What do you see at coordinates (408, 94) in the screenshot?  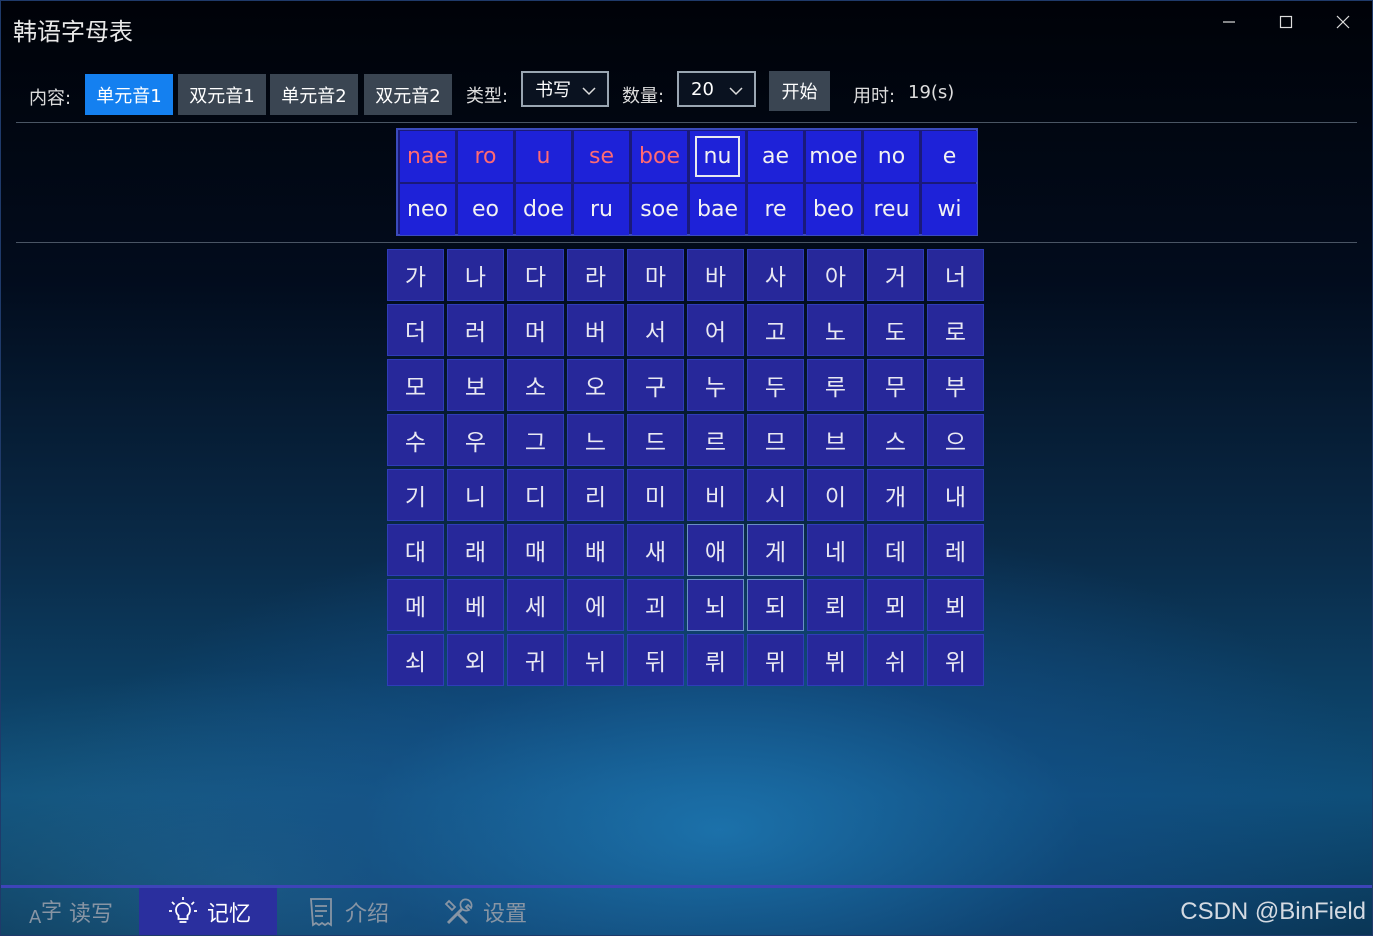 I see `tab-double-vowel-2: 双元音2` at bounding box center [408, 94].